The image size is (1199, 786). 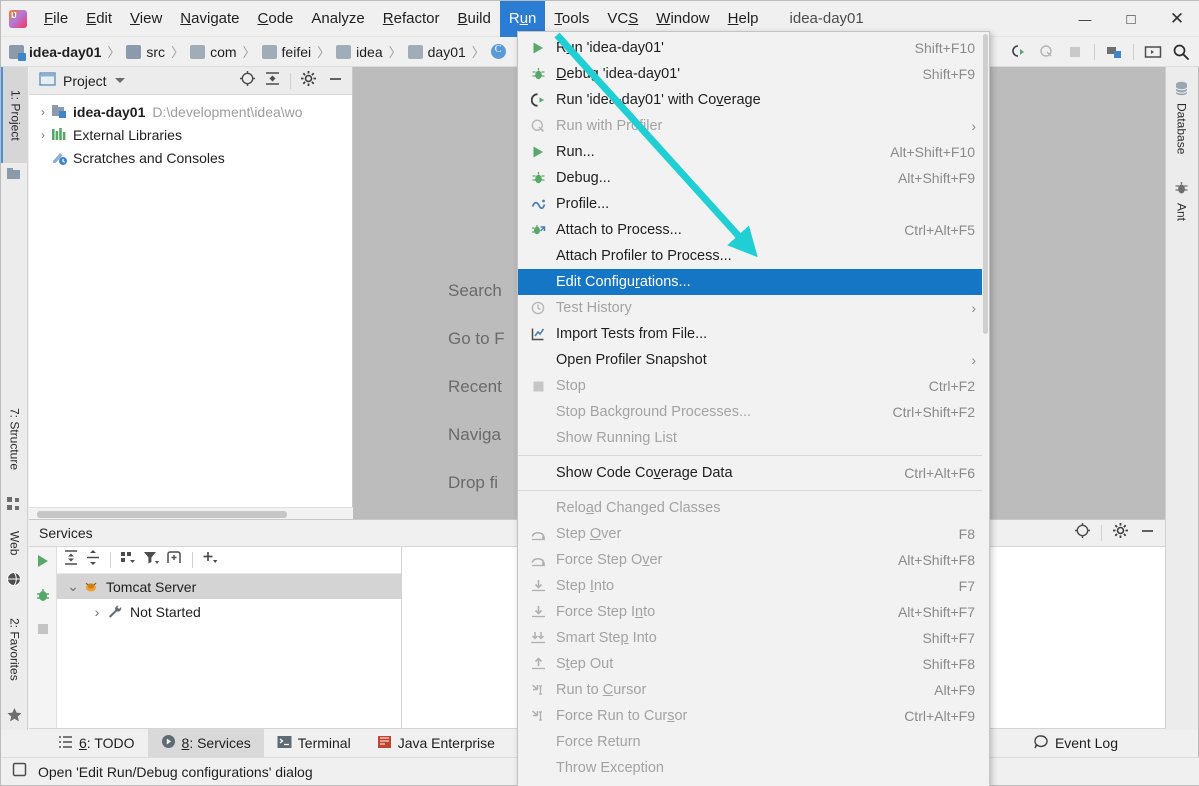 I want to click on services-tree: ⌄ Tomcat Server › Not Started, so click(x=229, y=599).